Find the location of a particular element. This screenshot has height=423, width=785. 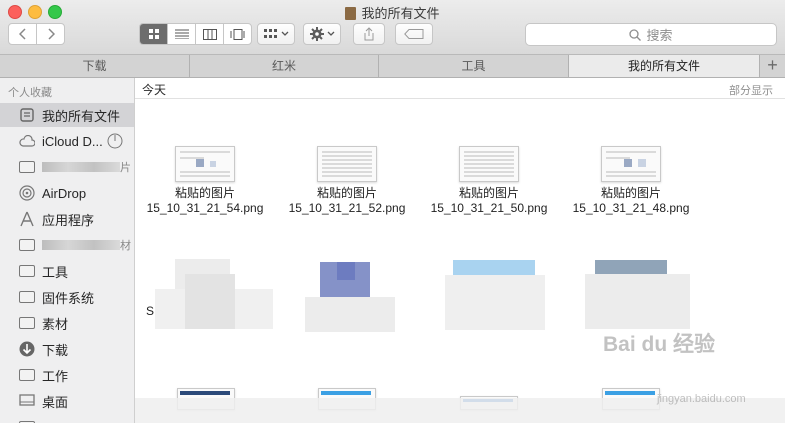

sidebar-item-suffix: 材 is located at coordinates (125, 246).